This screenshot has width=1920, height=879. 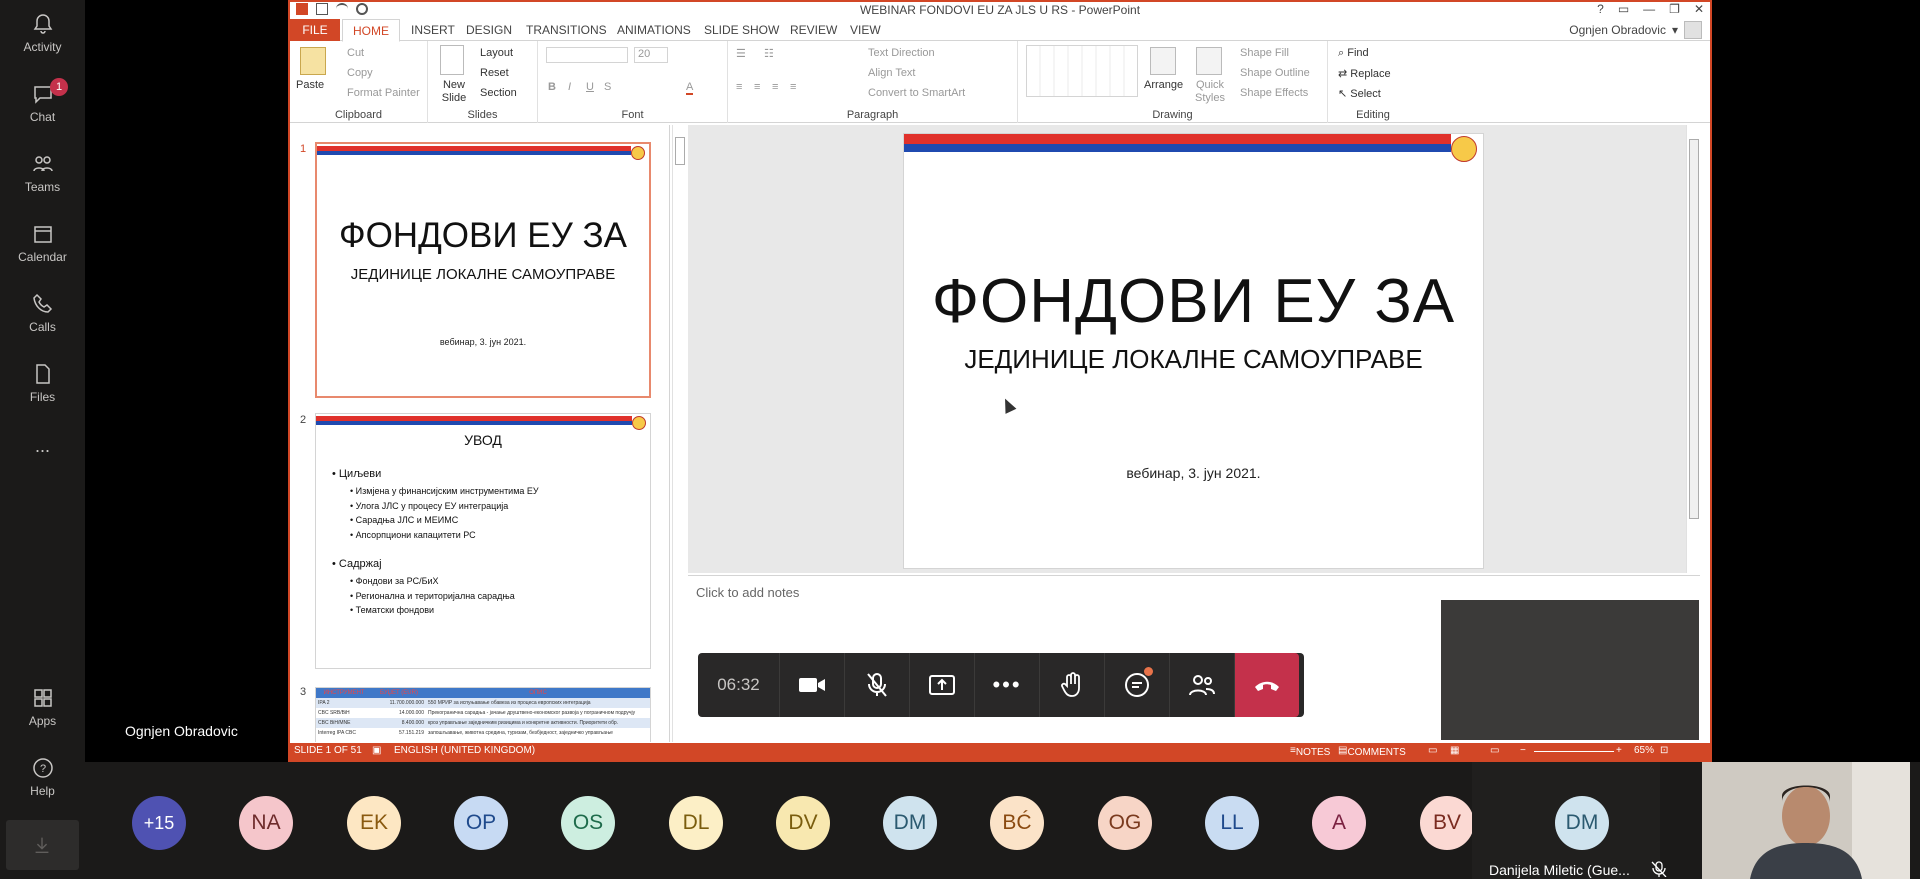 I want to click on italic-button: I, so click(x=569, y=87).